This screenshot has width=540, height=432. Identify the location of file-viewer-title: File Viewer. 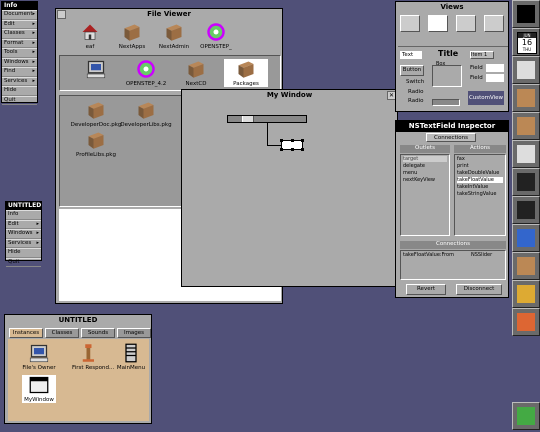
(169, 14).